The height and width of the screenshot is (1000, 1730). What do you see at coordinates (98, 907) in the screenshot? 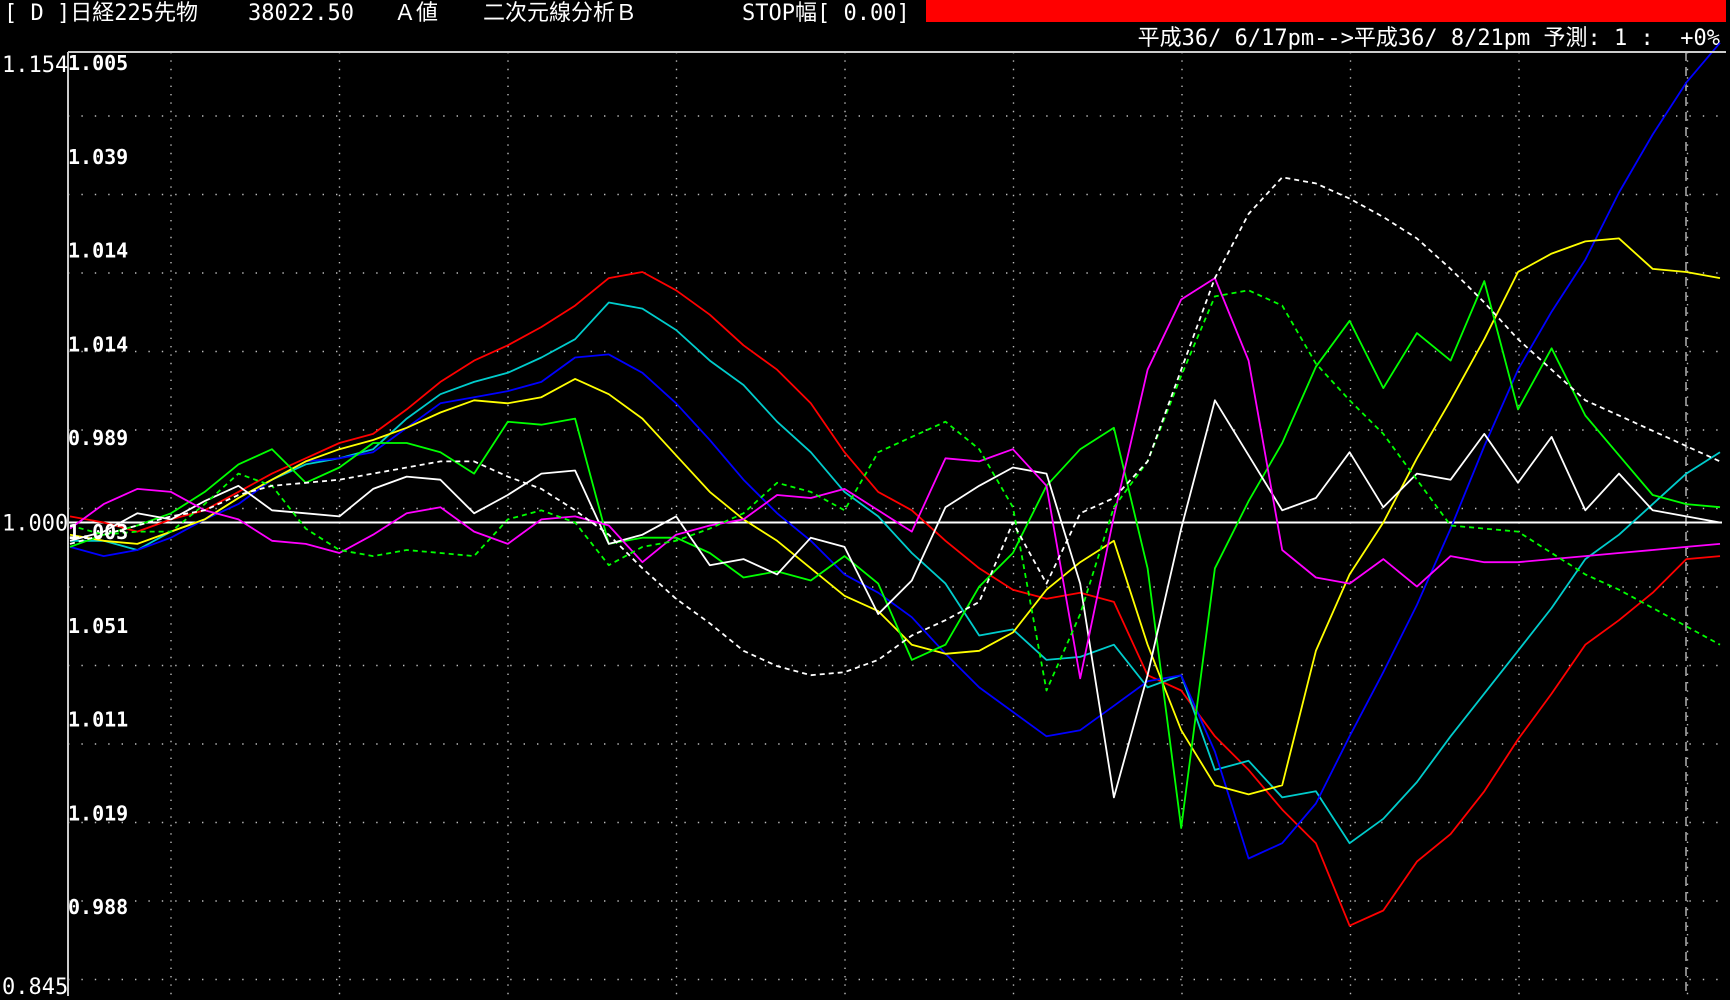
I see `inner-tick-label-9: 0.988` at bounding box center [98, 907].